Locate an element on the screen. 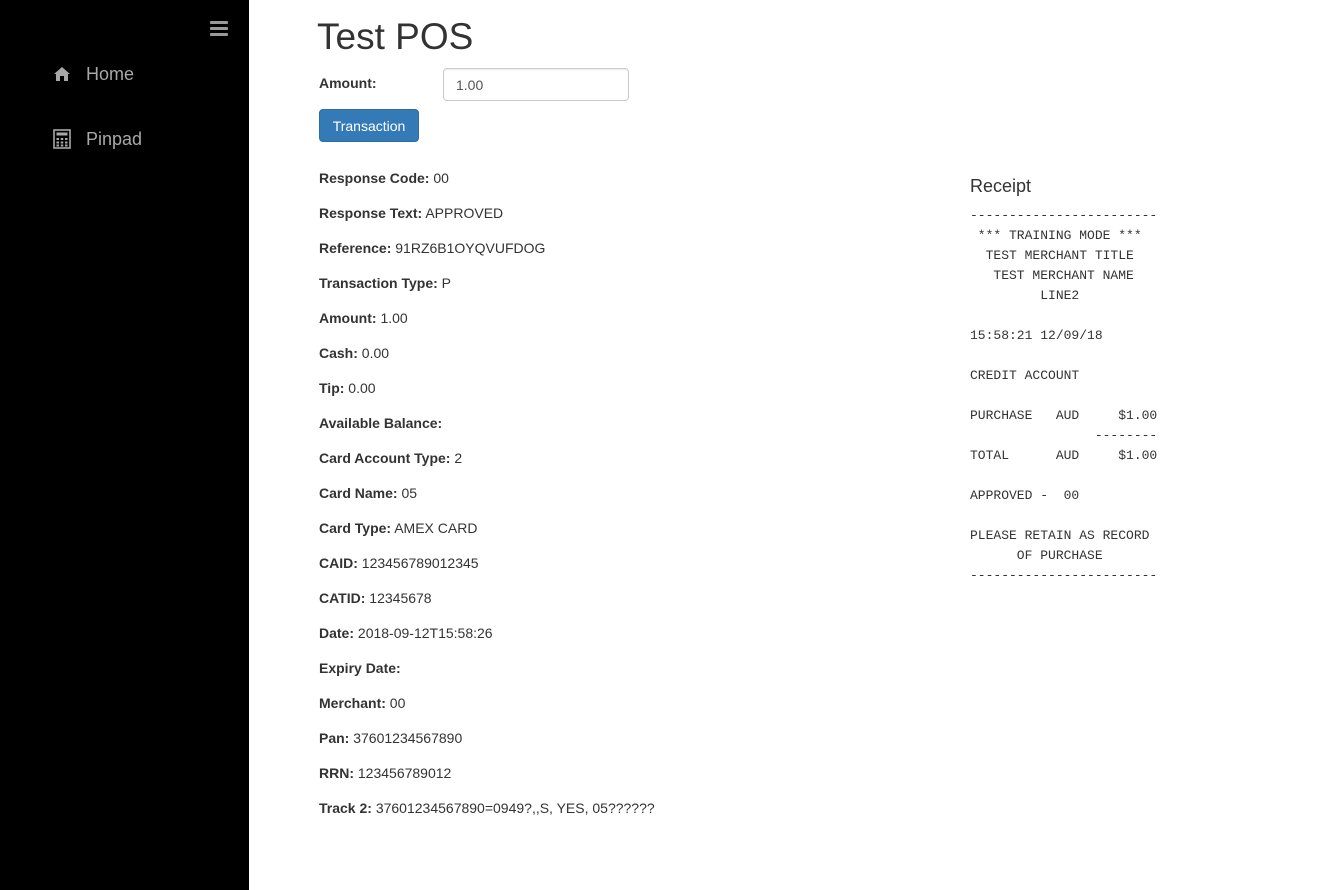 This screenshot has height=890, width=1328. field-value: AMEX CARD is located at coordinates (436, 528).